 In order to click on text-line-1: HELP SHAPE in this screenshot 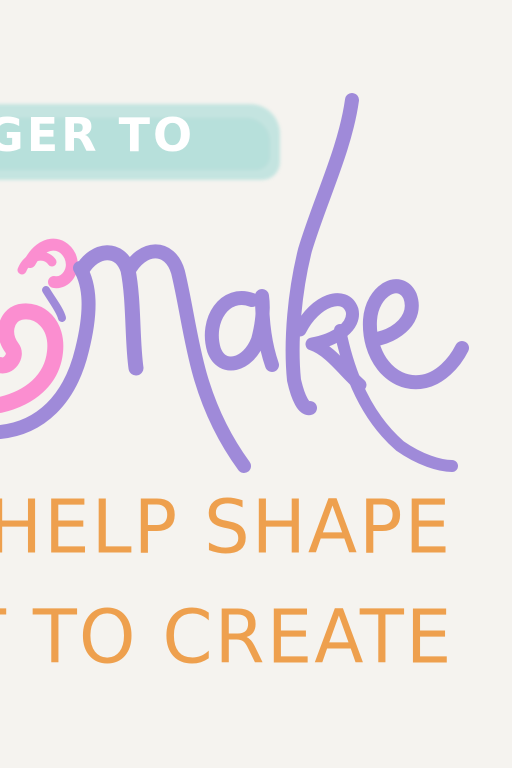, I will do `click(226, 527)`.